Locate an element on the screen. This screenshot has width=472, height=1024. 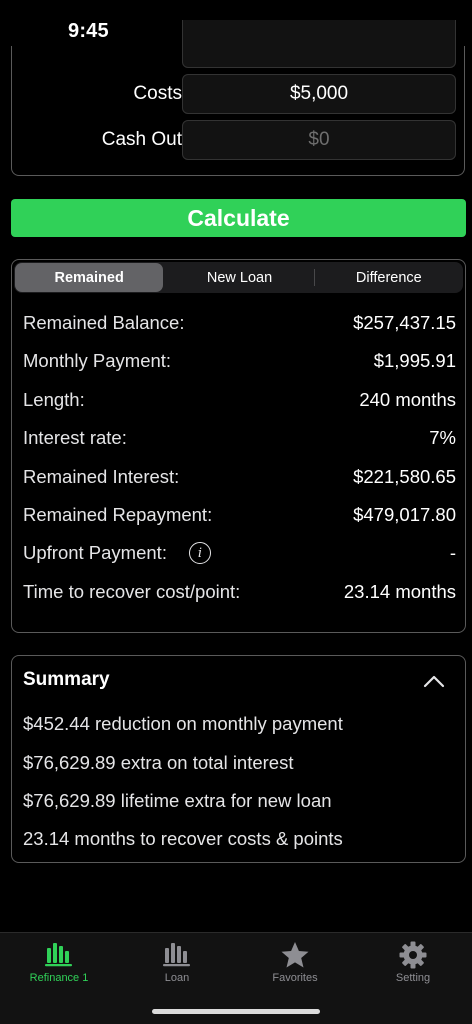
result-value: 240 months is located at coordinates (407, 399).